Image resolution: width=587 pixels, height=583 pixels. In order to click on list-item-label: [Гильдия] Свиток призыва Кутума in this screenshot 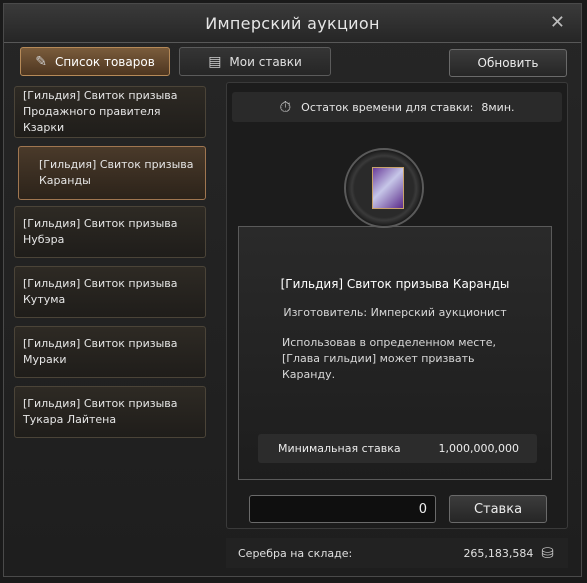, I will do `click(100, 291)`.